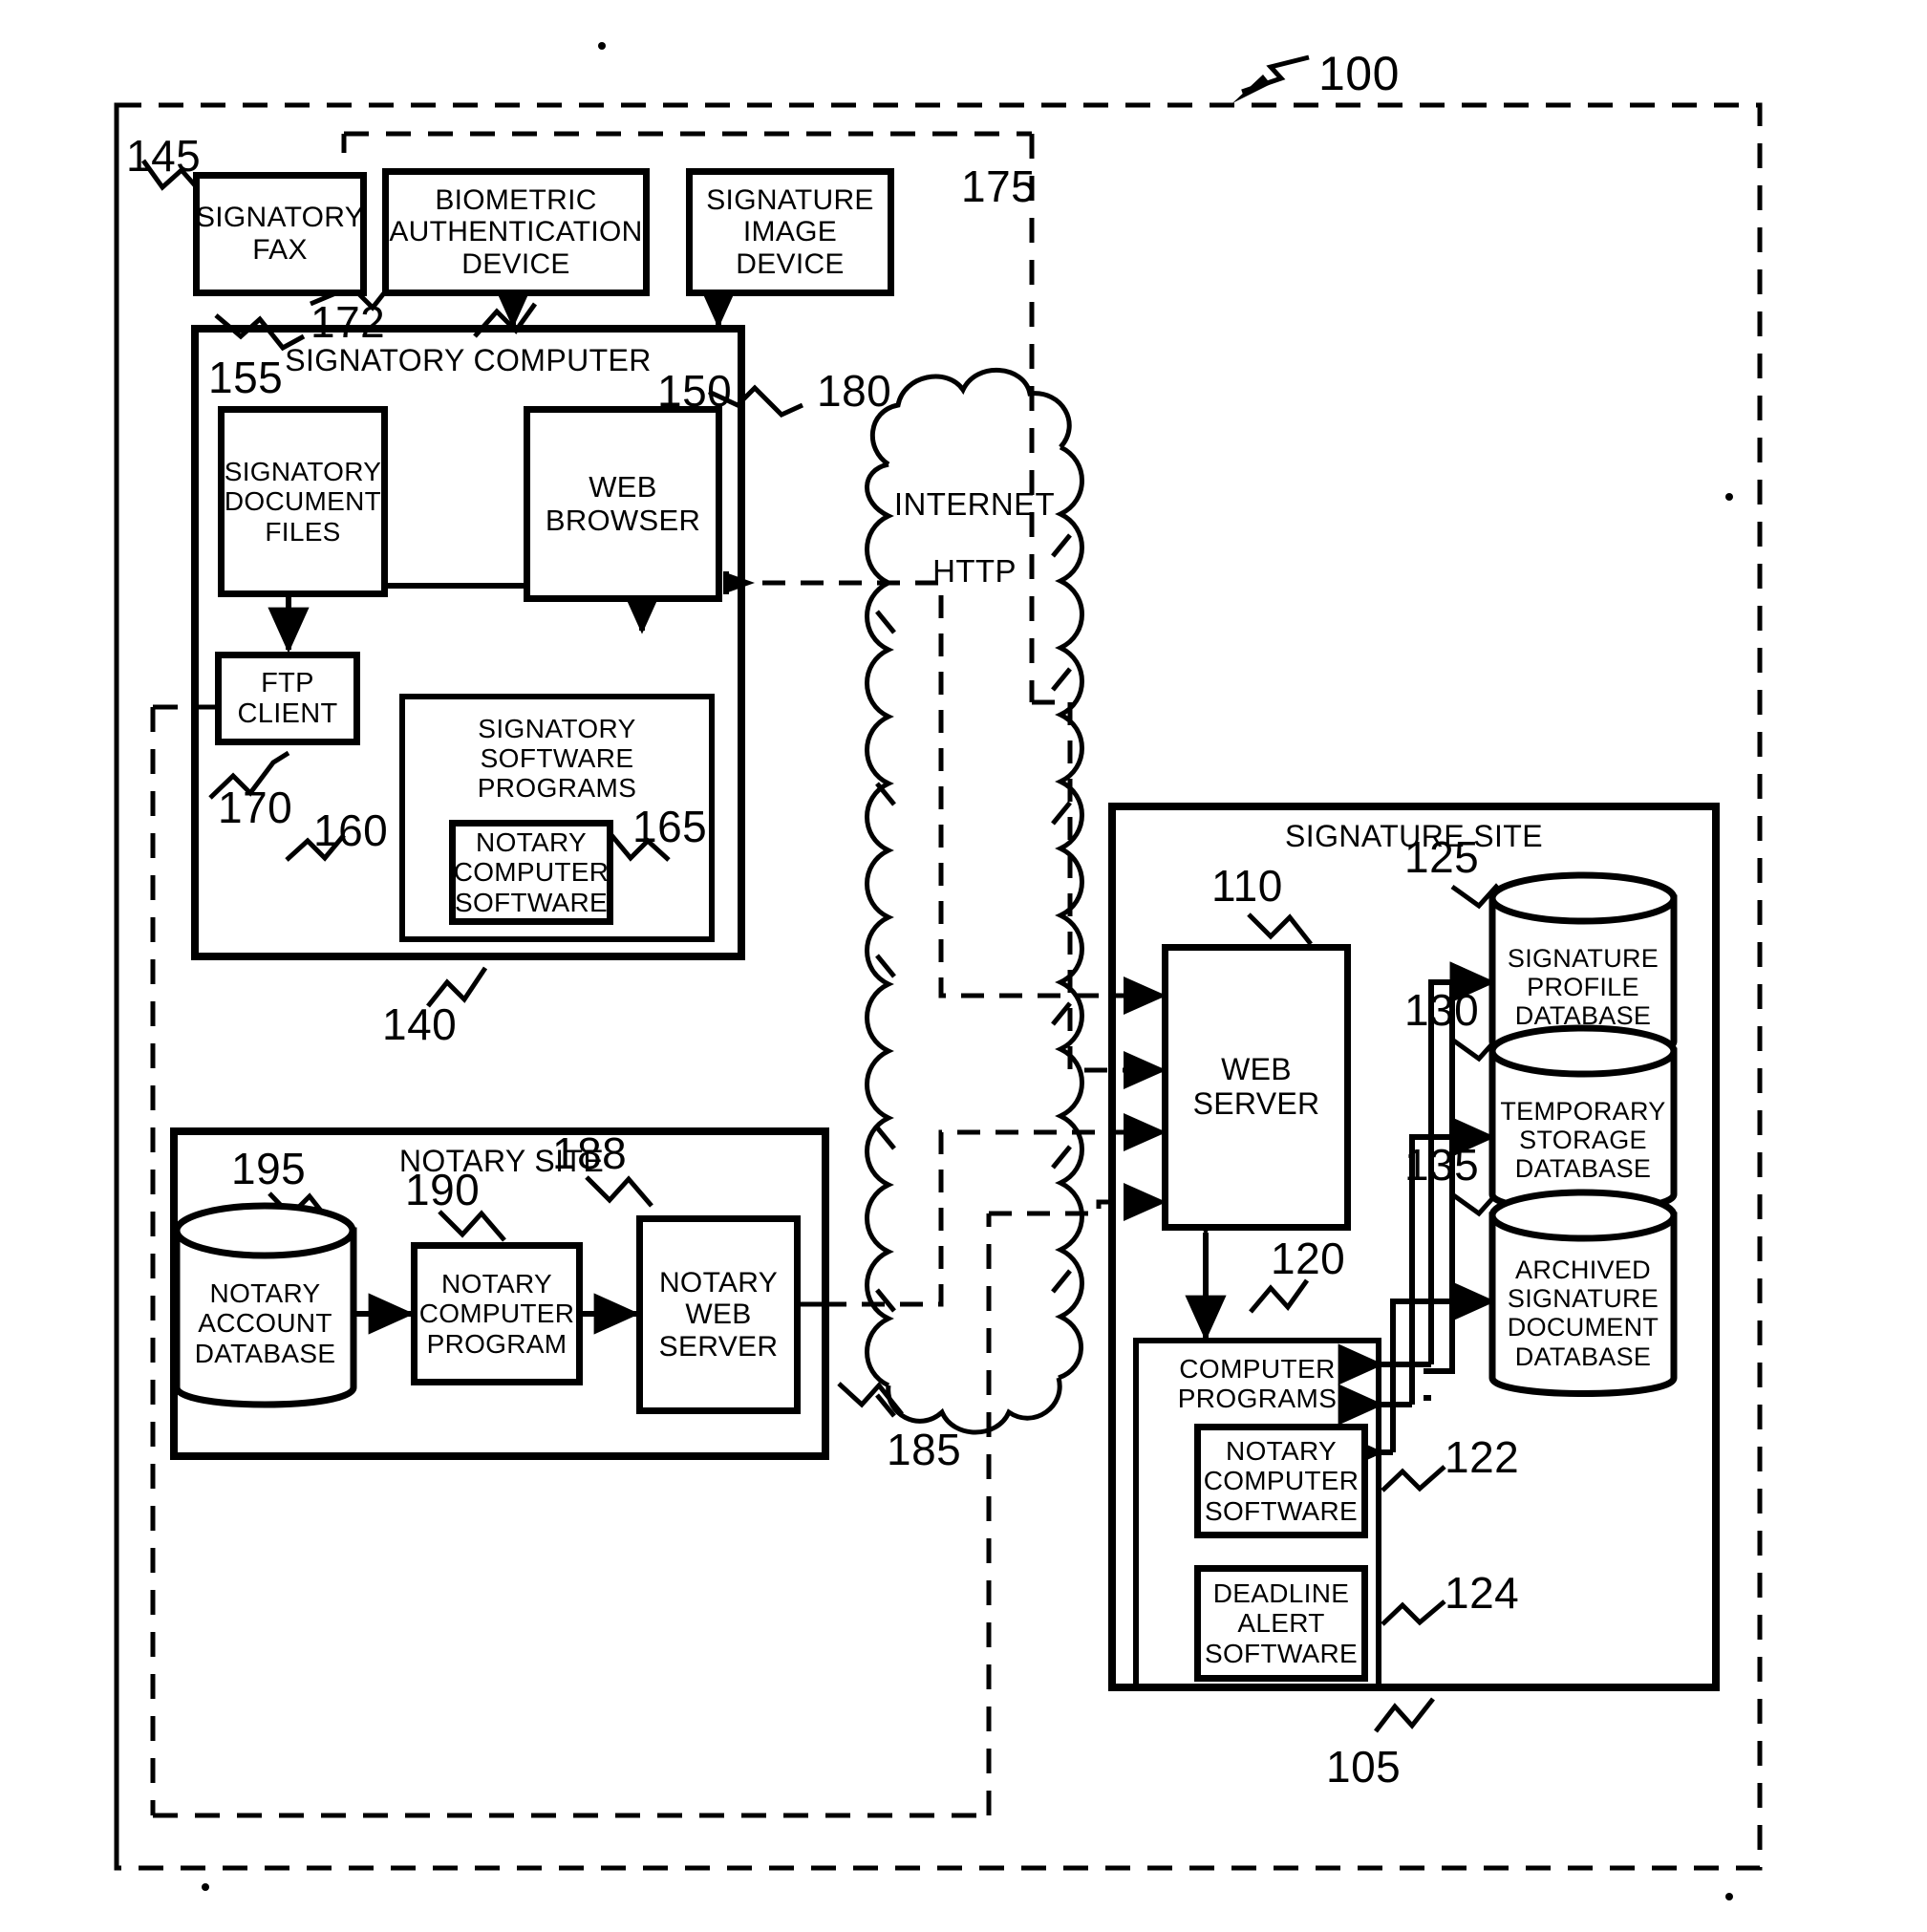 The width and height of the screenshot is (1927, 1932). I want to click on notary-account-database-label: NOTARY ACCOUNT DATABASE, so click(265, 1323).